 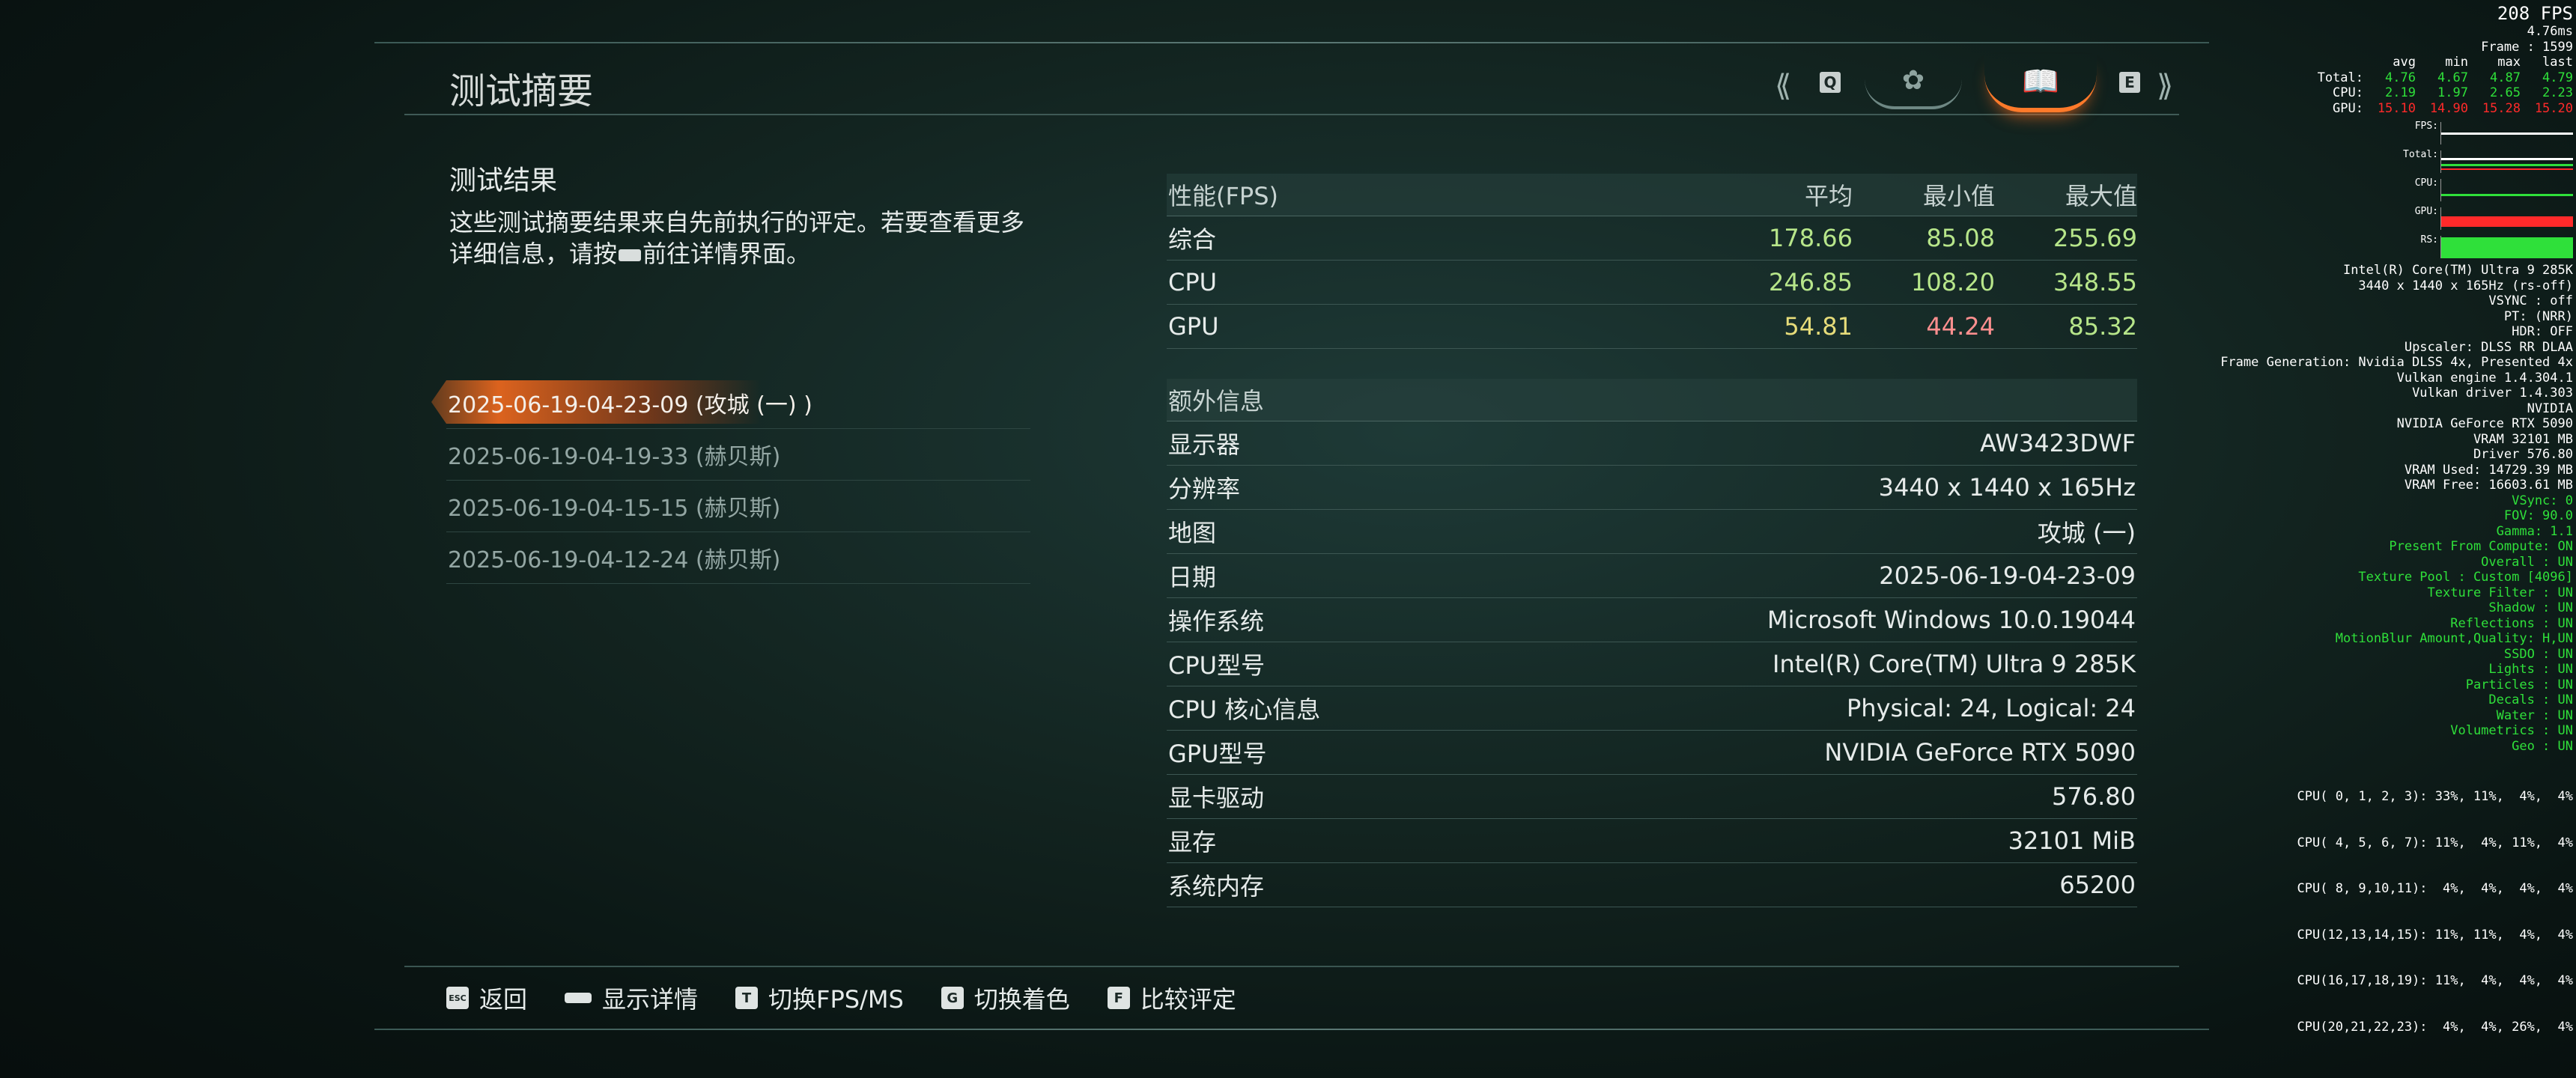 I want to click on compare-runs-button: F 比较评定, so click(x=1171, y=998).